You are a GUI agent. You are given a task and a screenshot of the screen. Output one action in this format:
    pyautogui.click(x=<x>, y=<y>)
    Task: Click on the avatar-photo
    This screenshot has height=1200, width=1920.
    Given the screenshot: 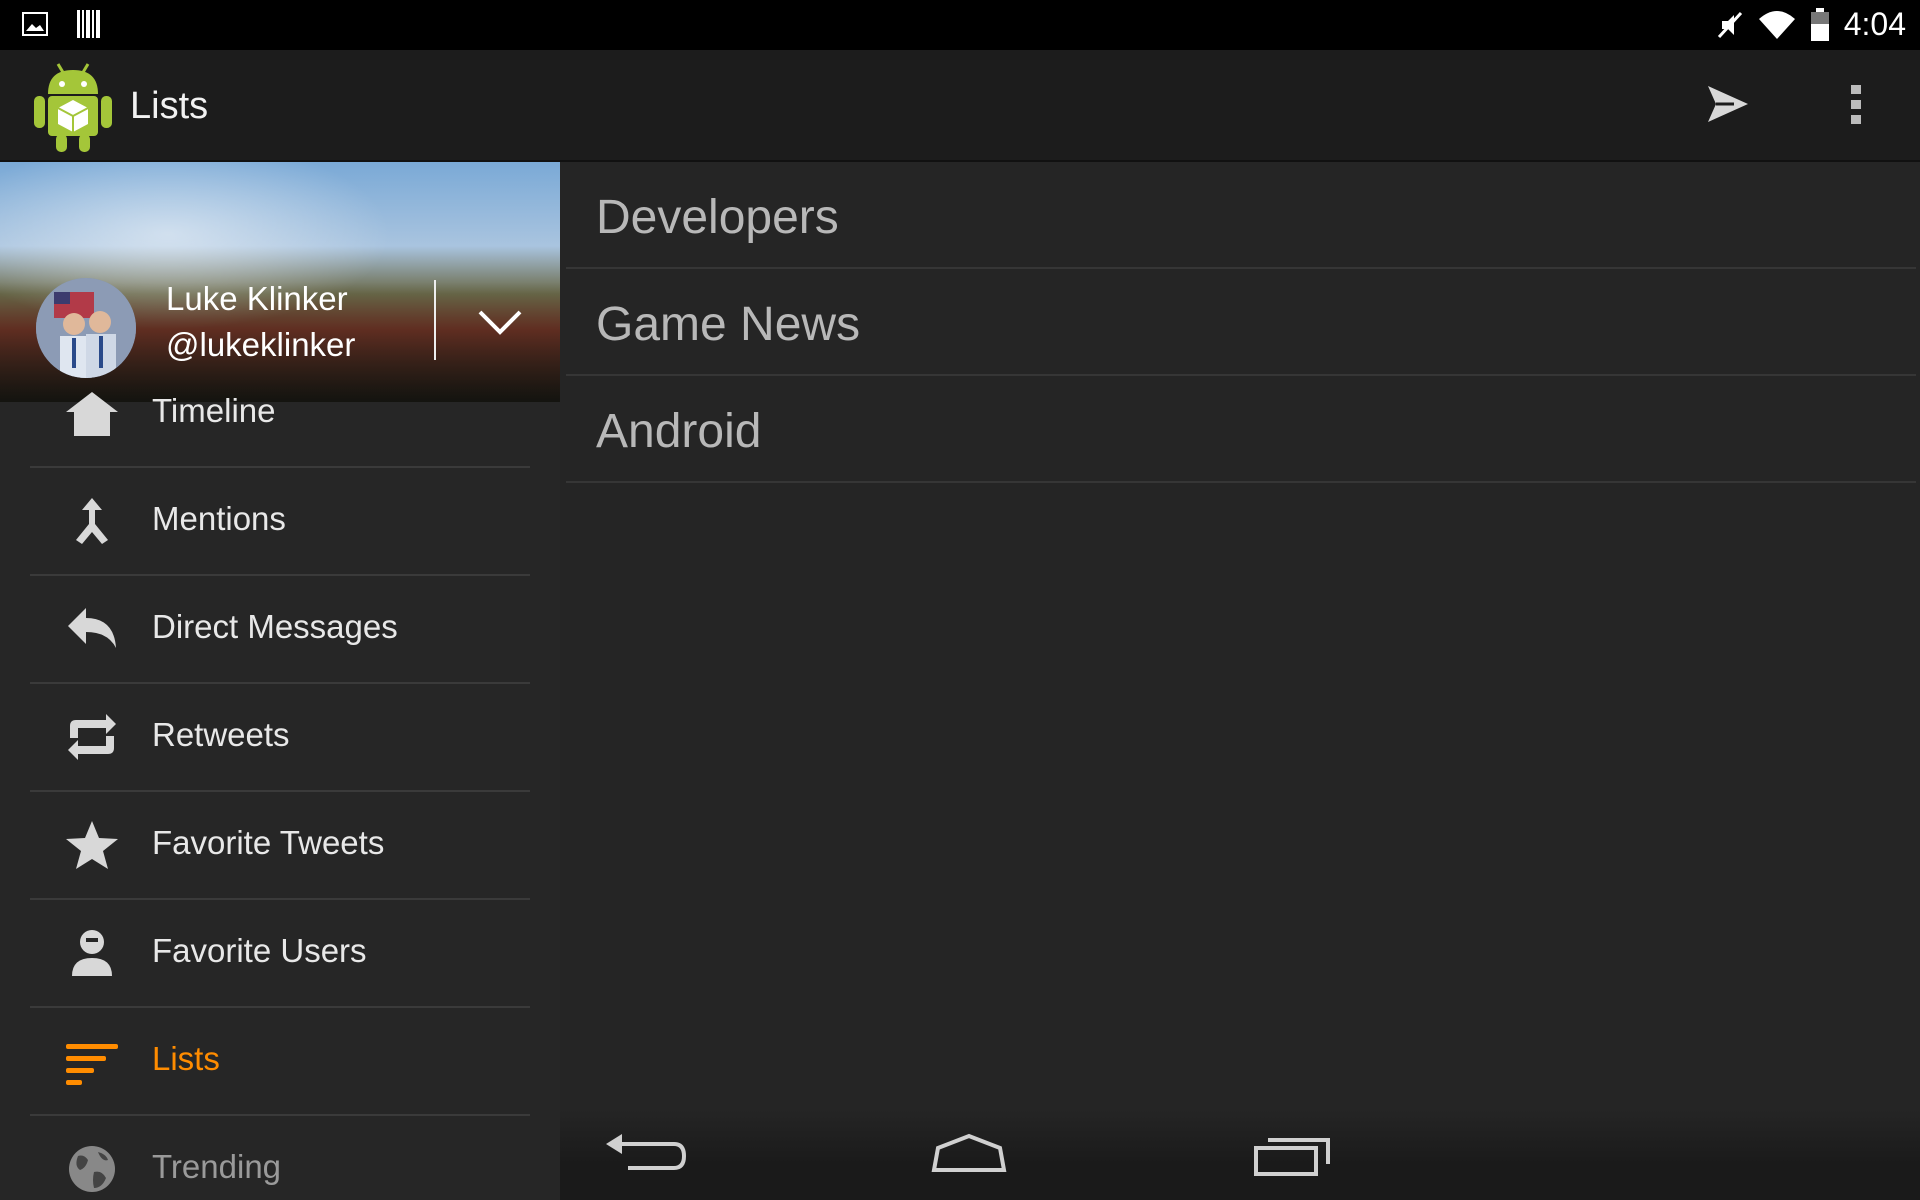 What is the action you would take?
    pyautogui.click(x=86, y=328)
    